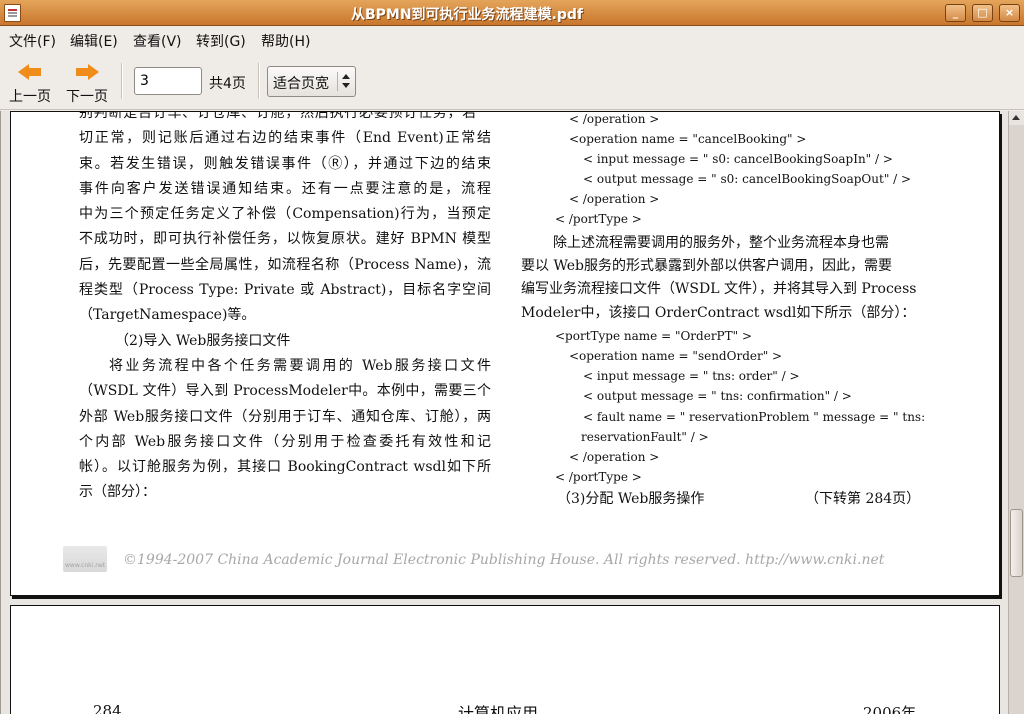 Image resolution: width=1024 pixels, height=714 pixels. What do you see at coordinates (719, 289) in the screenshot?
I see `paragraph-line: 编写业务流程接口文件（WSDL 文件），并将其导入到 Process` at bounding box center [719, 289].